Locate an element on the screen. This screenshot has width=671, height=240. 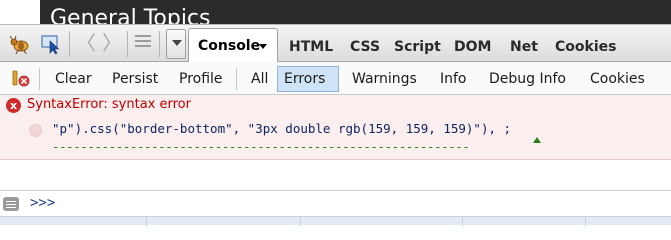
filter-warnings: Warnings is located at coordinates (384, 79).